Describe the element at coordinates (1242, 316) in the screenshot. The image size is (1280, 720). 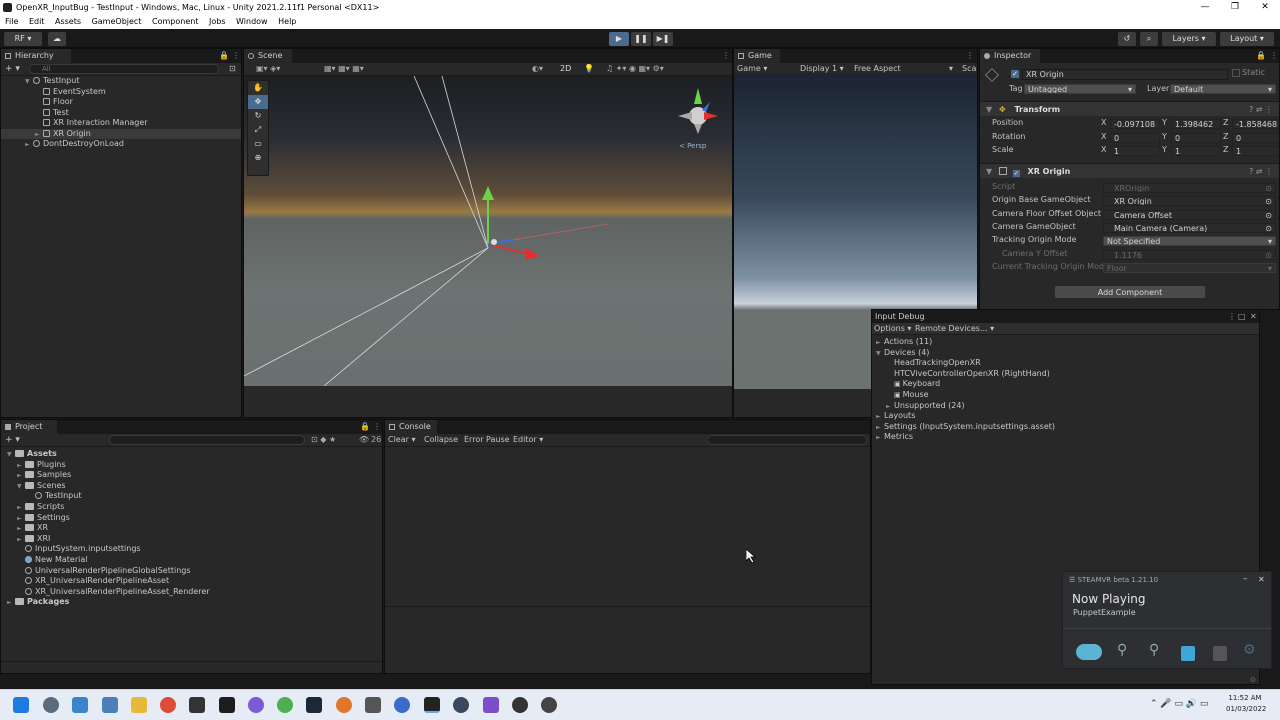
I see `window-maximize-icon: □` at that location.